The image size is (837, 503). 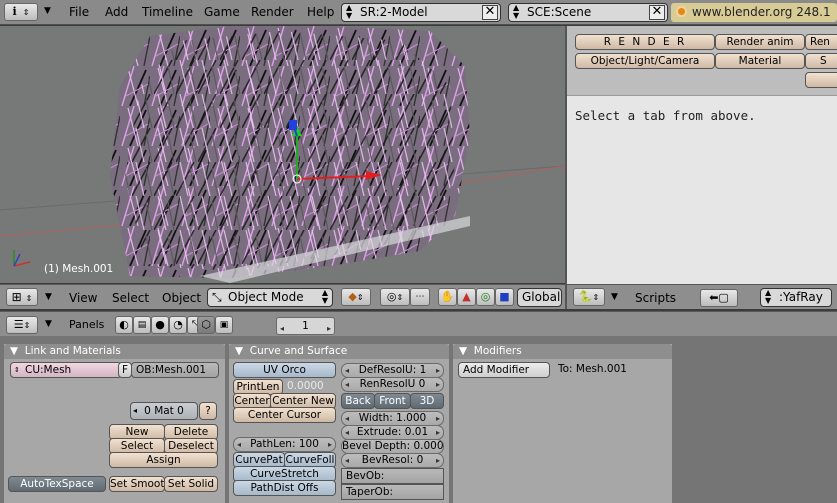 What do you see at coordinates (87, 324) in the screenshot?
I see `panels-label: Panels` at bounding box center [87, 324].